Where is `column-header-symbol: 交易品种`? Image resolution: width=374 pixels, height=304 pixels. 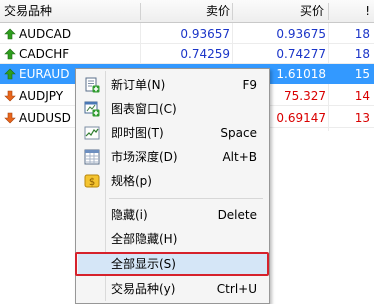
column-header-symbol: 交易品种 is located at coordinates (28, 11).